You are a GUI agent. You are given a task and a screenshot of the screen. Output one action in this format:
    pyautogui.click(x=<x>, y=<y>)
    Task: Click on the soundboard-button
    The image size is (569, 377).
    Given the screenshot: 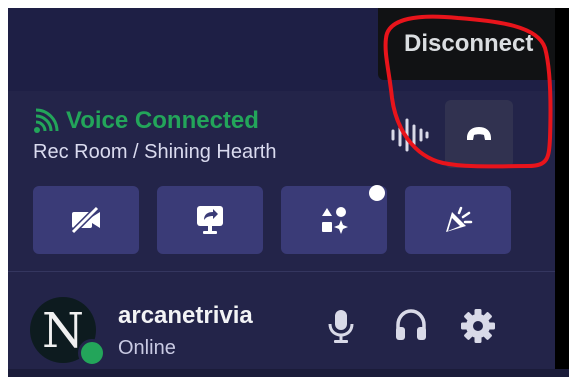 What is the action you would take?
    pyautogui.click(x=458, y=220)
    